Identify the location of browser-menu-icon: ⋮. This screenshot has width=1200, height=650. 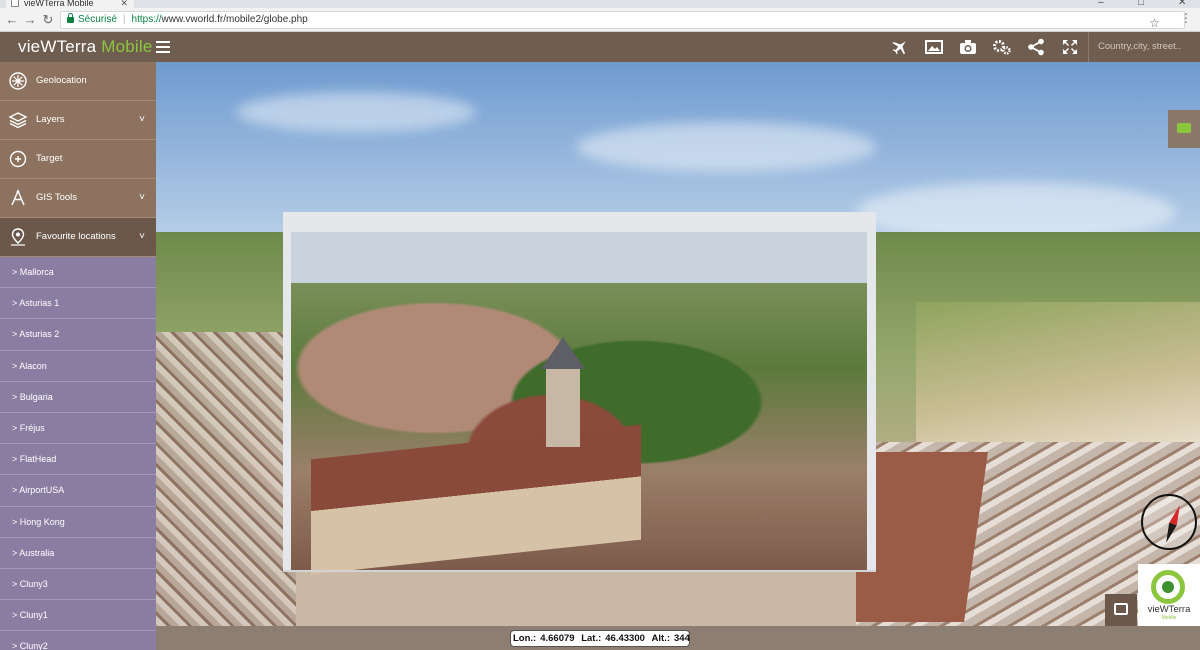
(1186, 18).